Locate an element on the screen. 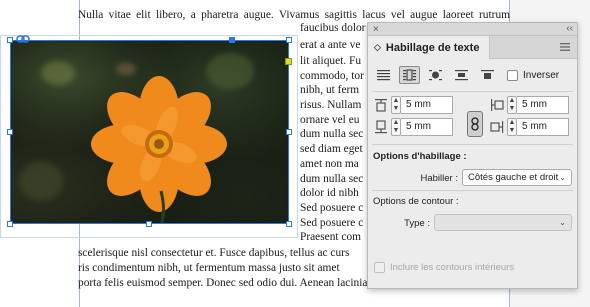  contour-options-title: Options de contour : is located at coordinates (416, 201).